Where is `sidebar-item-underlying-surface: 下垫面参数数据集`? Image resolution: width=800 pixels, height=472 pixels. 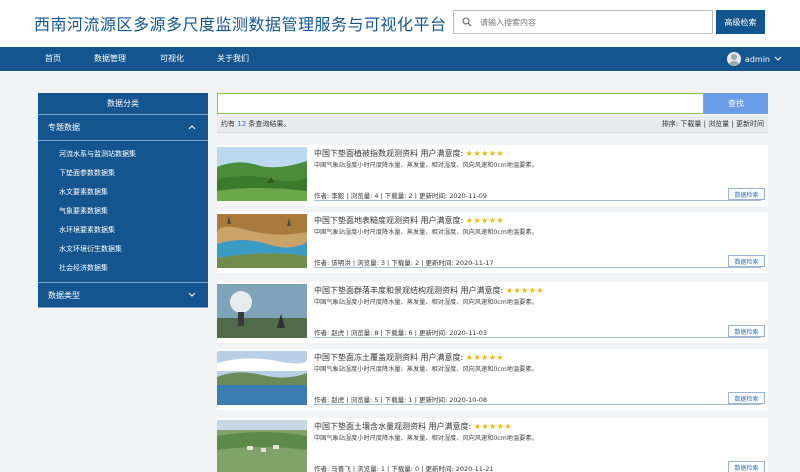
sidebar-item-underlying-surface: 下垫面参数数据集 is located at coordinates (123, 173).